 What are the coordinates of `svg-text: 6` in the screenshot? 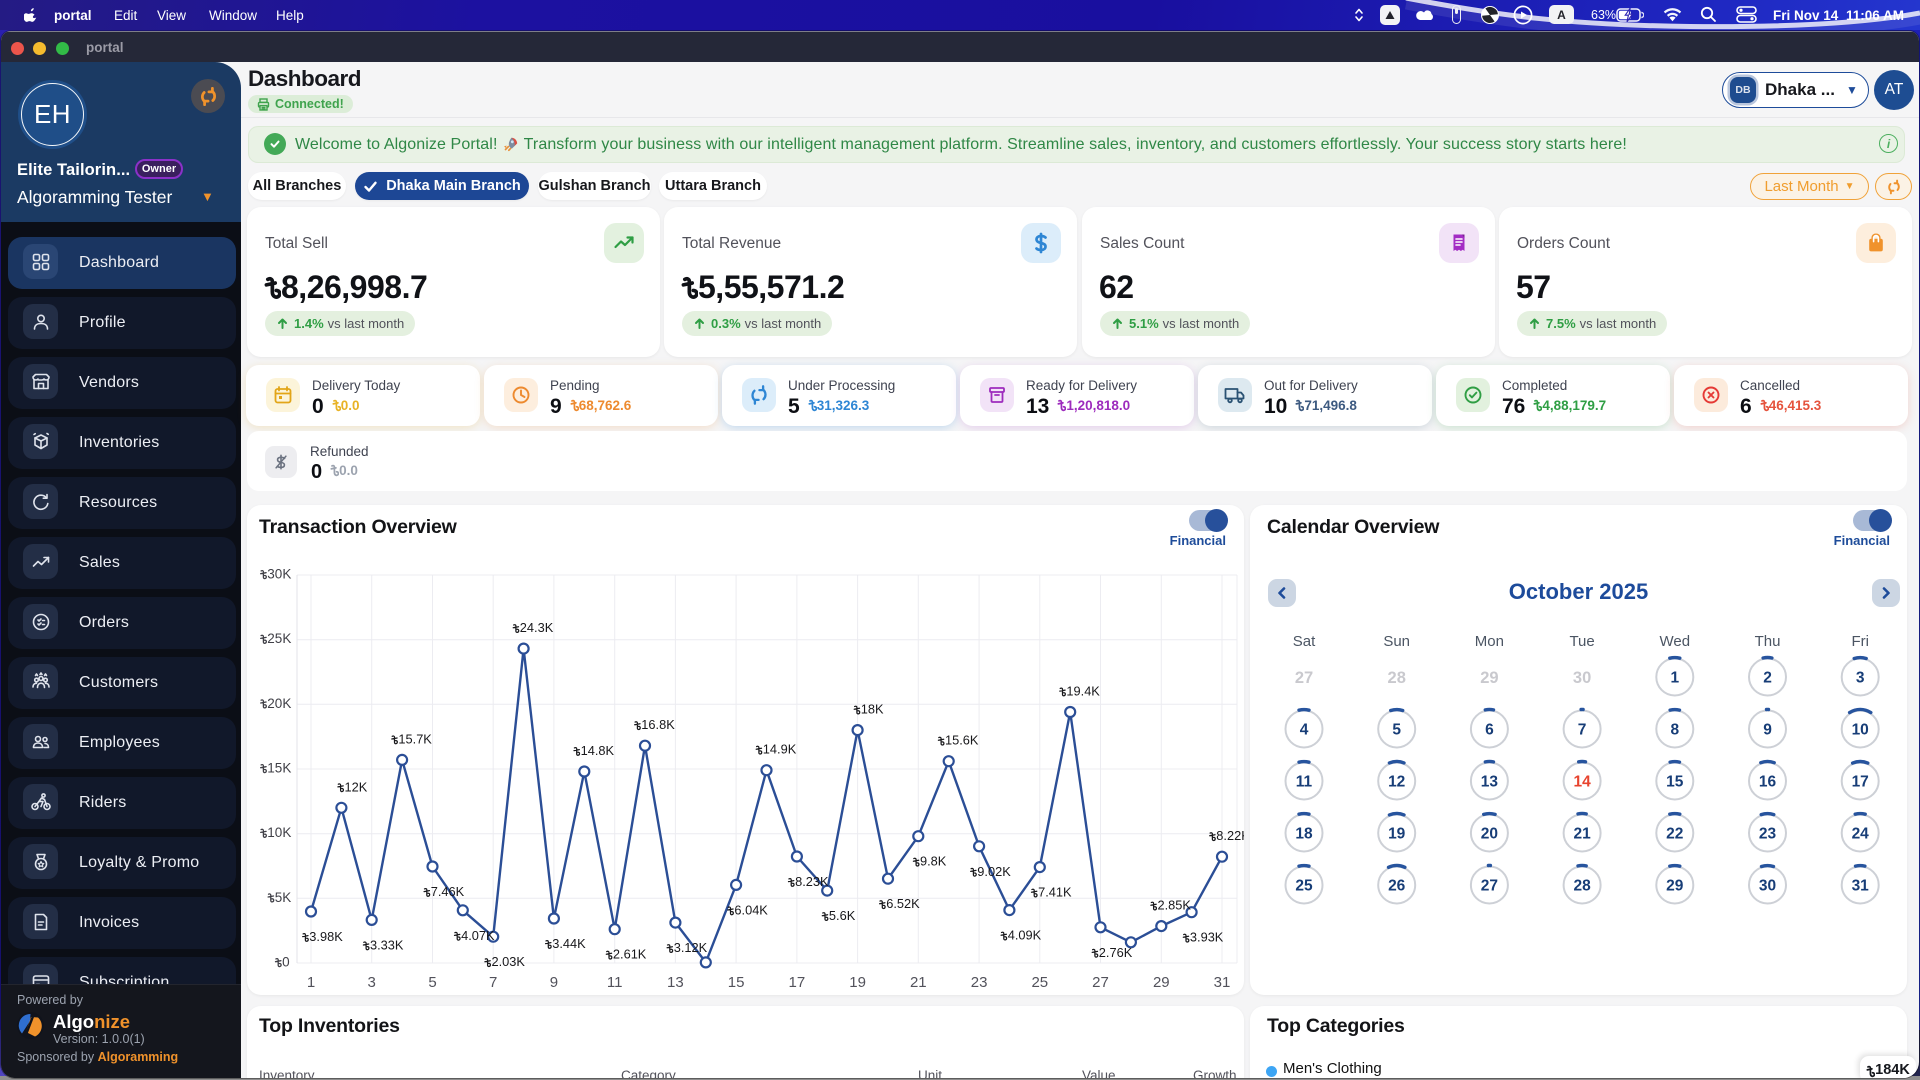 It's located at (1489, 730).